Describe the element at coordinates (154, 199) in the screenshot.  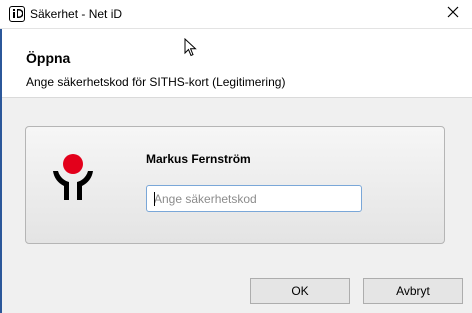
I see `text-caret` at that location.